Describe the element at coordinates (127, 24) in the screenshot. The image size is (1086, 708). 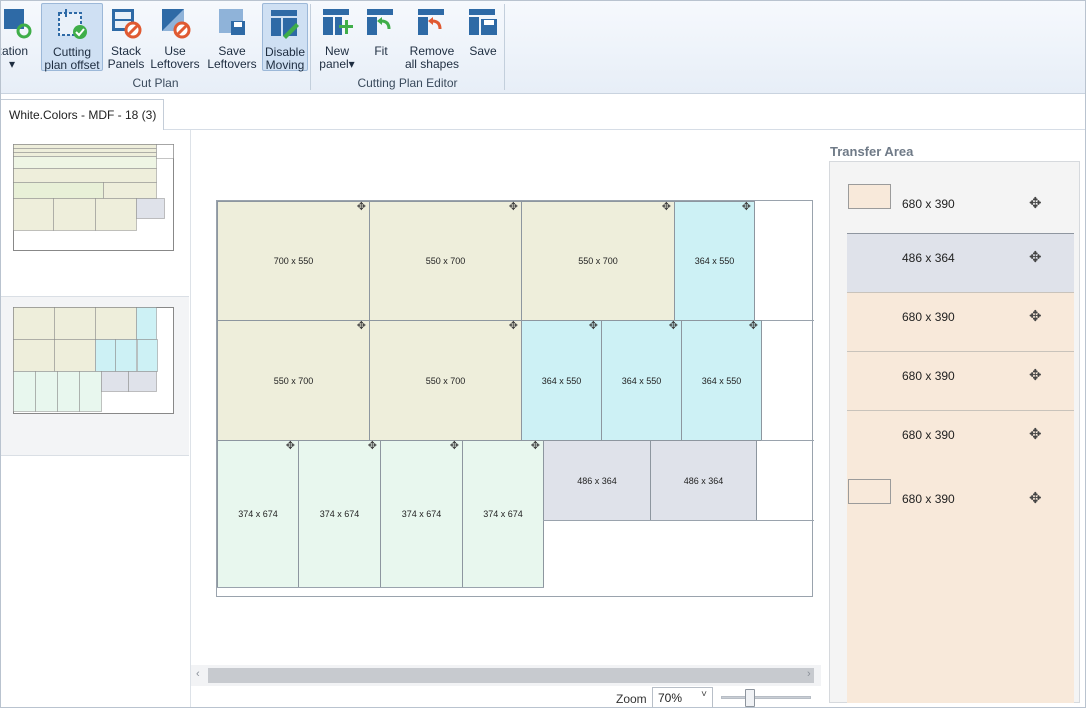
I see `stack-panels-icon` at that location.